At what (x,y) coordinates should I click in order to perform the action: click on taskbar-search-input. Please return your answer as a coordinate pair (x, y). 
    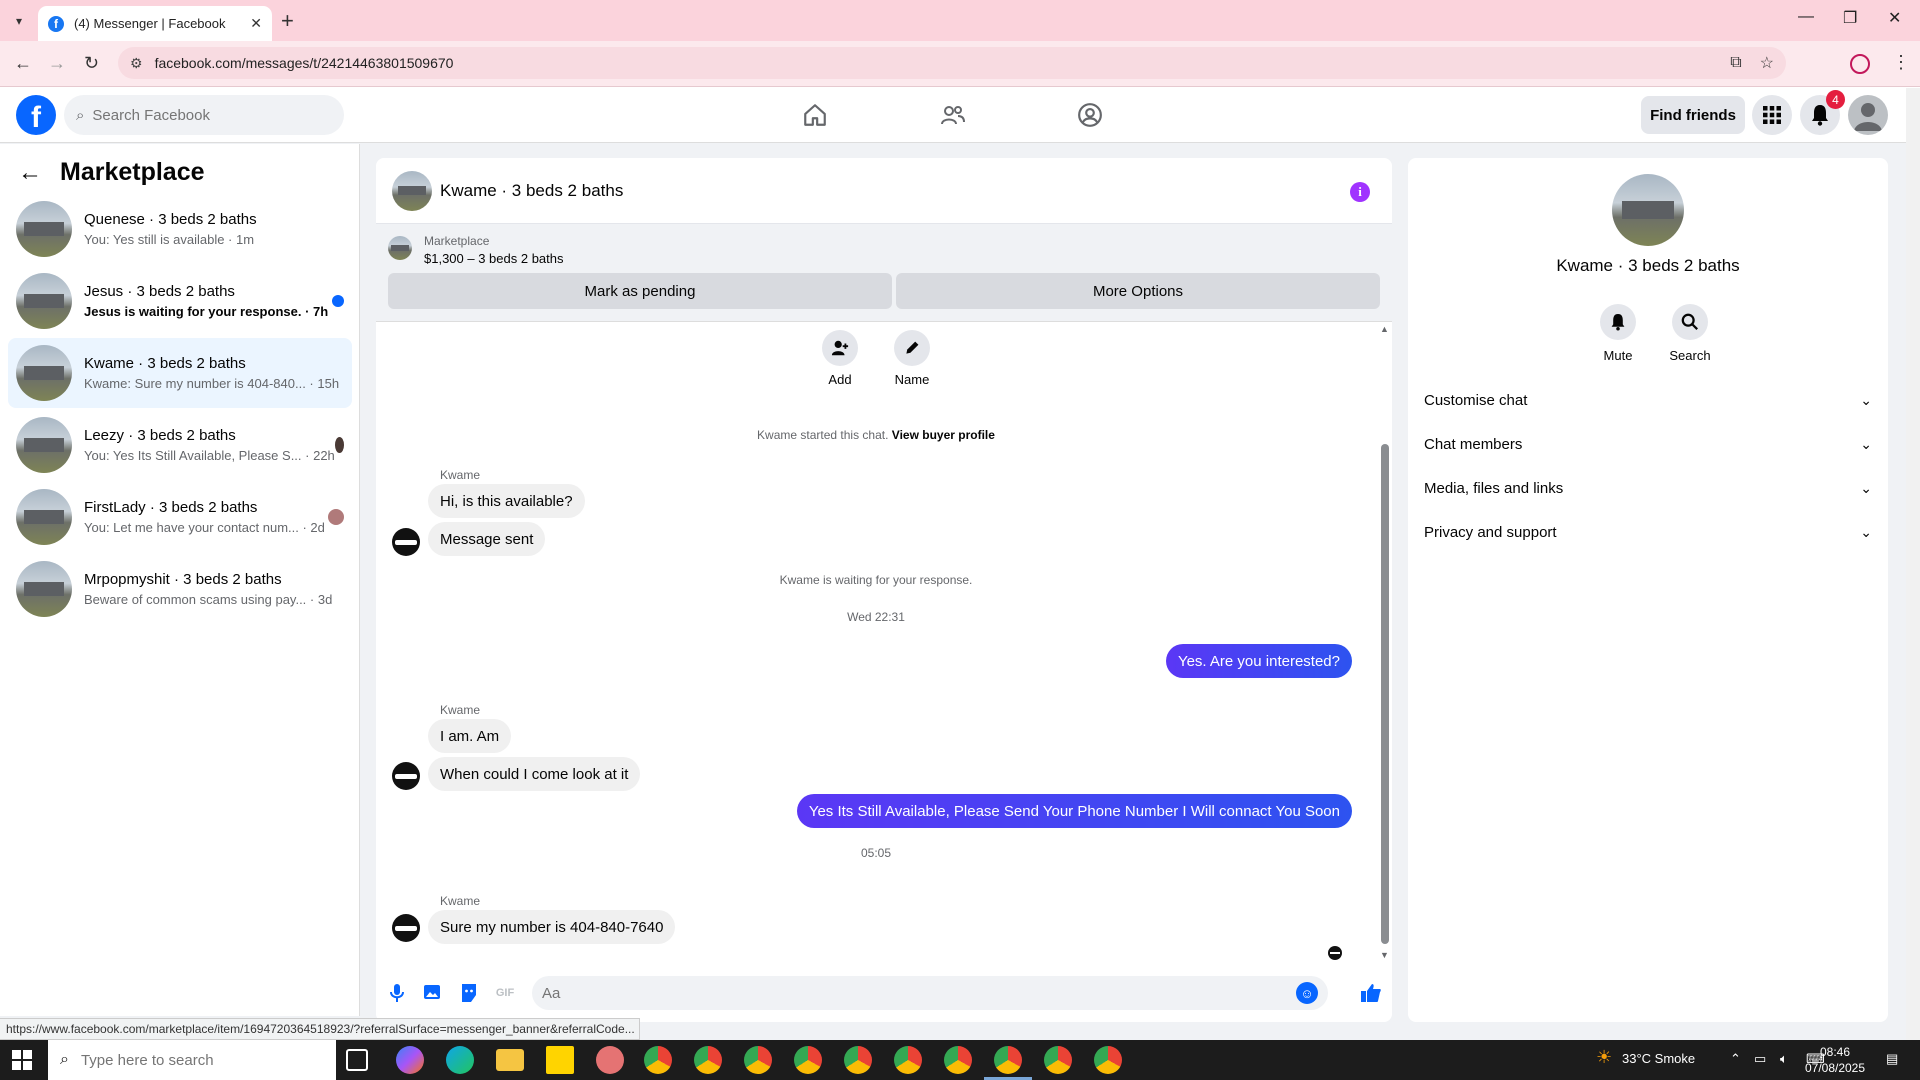
    Looking at the image, I should click on (190, 1060).